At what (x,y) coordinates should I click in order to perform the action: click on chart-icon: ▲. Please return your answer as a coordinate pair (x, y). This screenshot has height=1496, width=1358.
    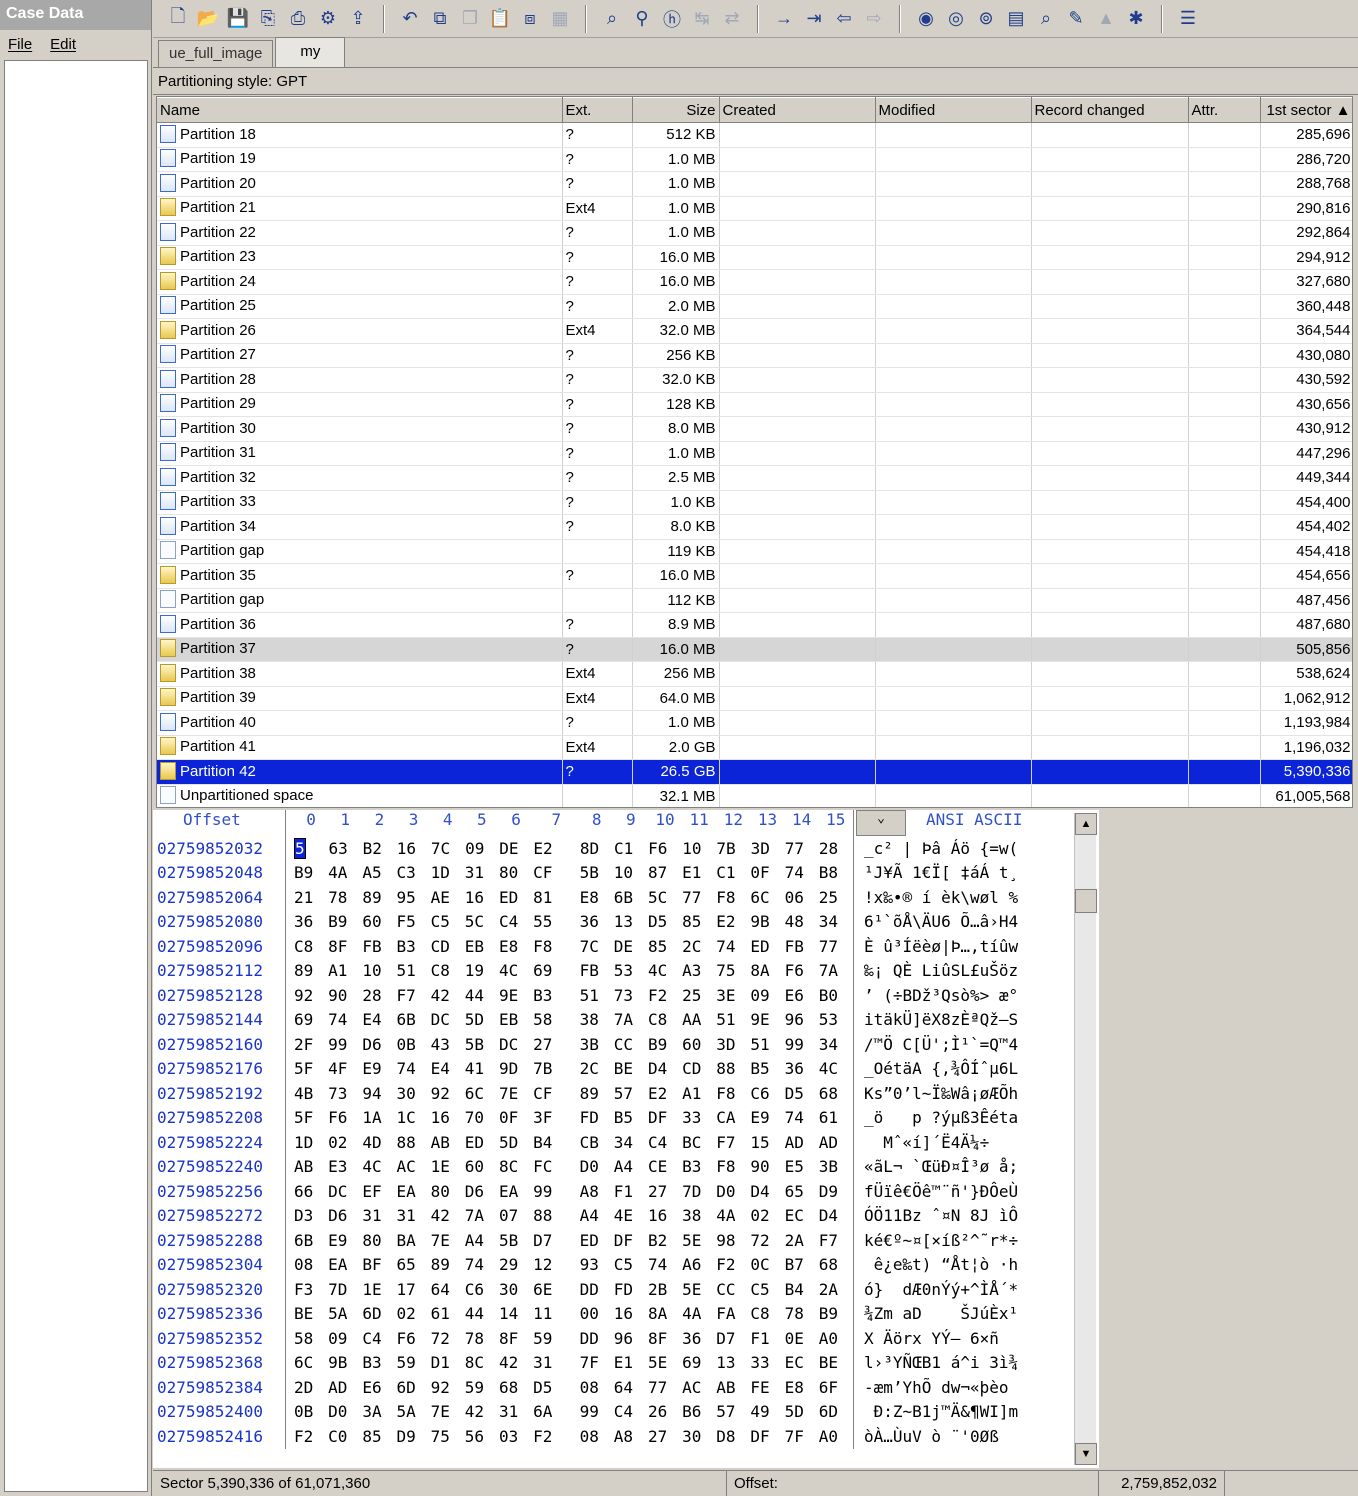
    Looking at the image, I should click on (1106, 19).